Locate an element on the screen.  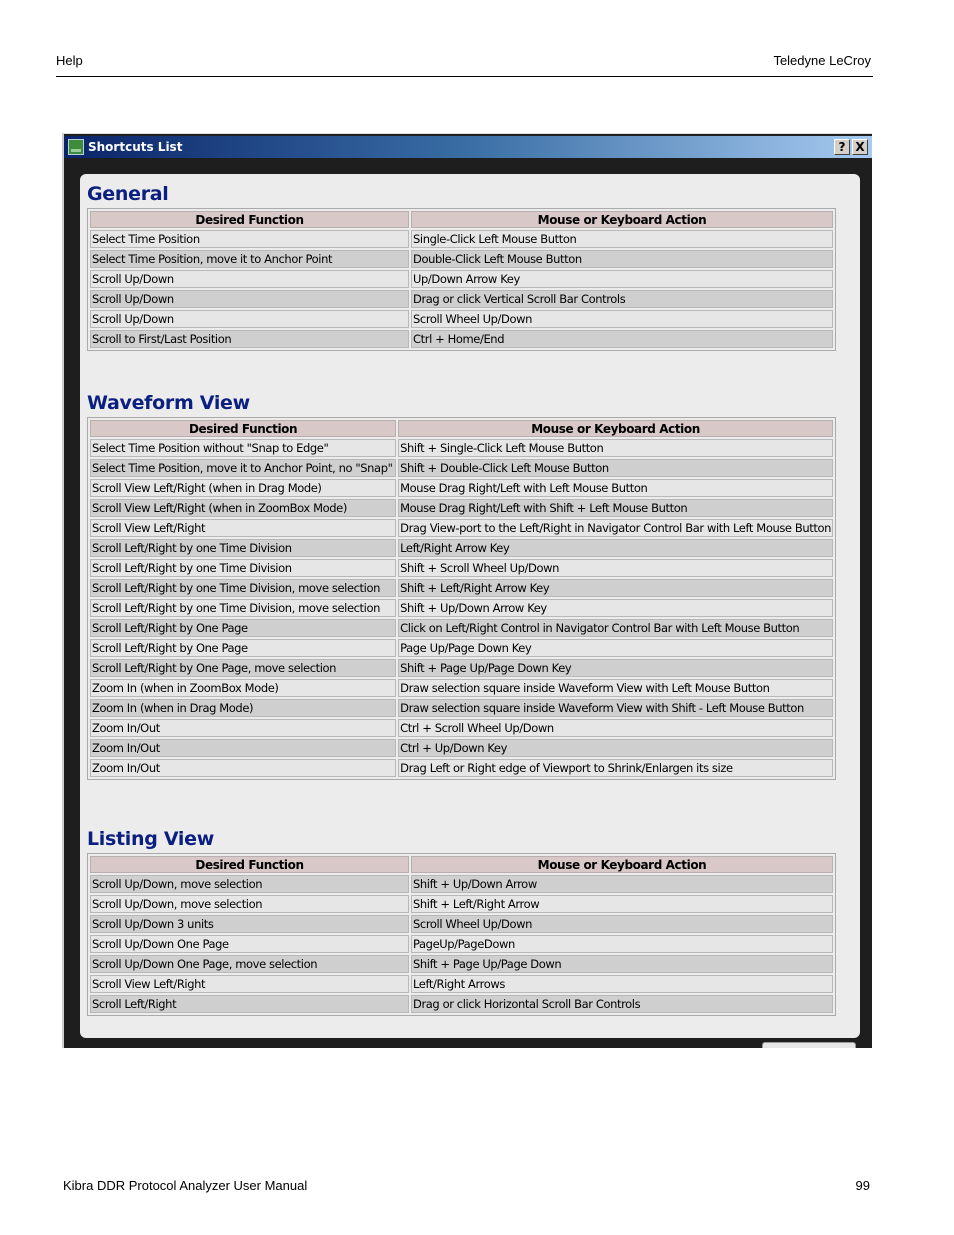
function-cell: Scroll Up/Down One Page is located at coordinates (249, 944).